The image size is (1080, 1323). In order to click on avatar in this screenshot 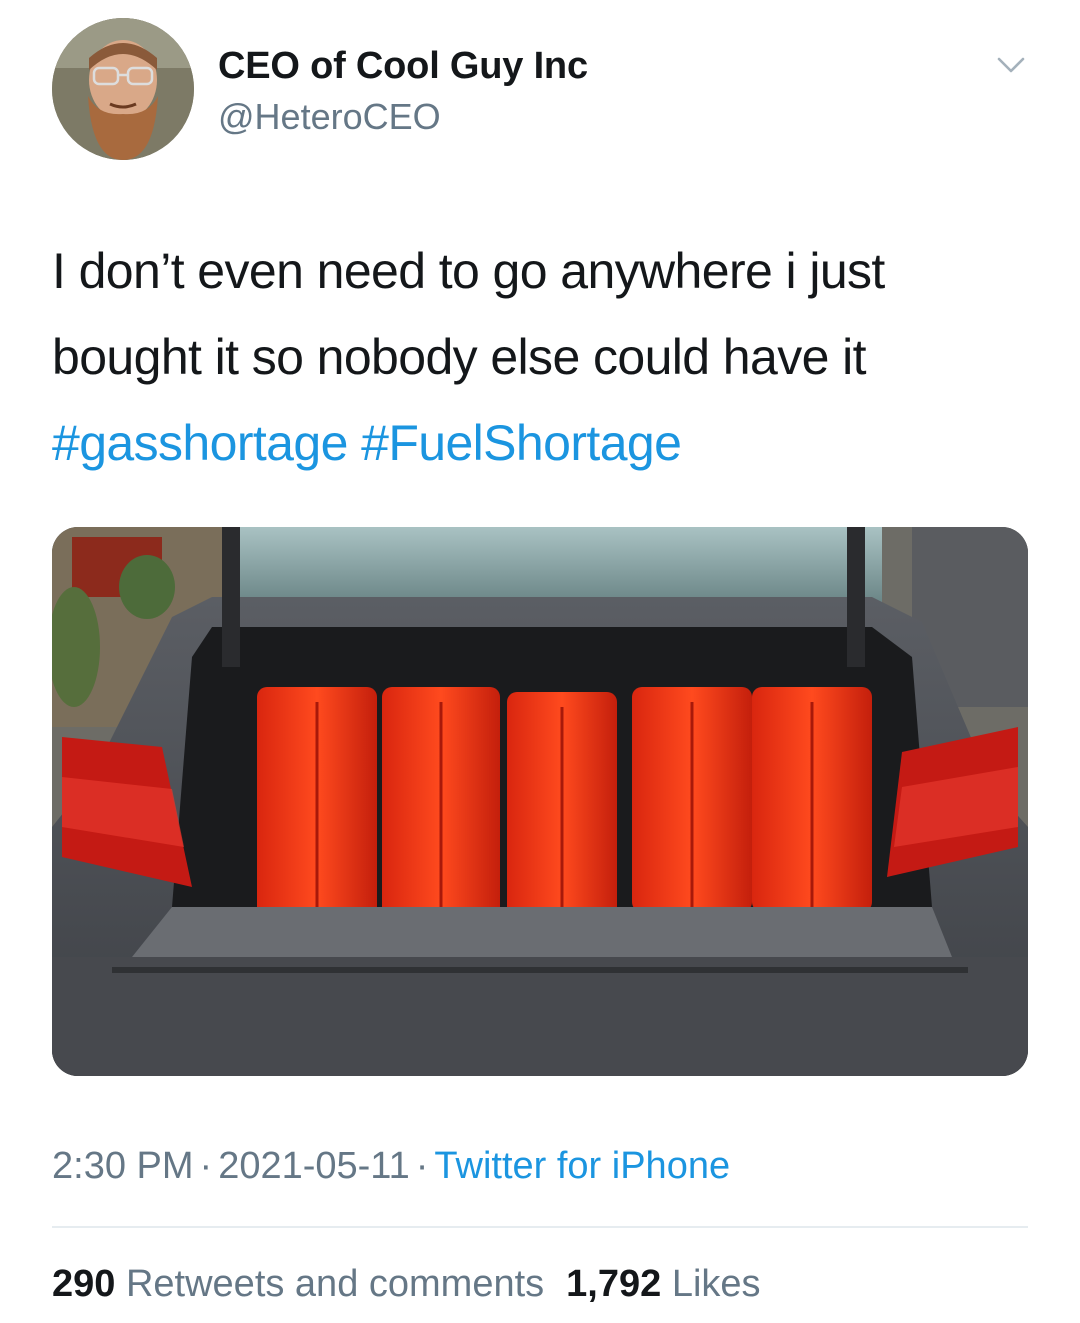, I will do `click(123, 89)`.